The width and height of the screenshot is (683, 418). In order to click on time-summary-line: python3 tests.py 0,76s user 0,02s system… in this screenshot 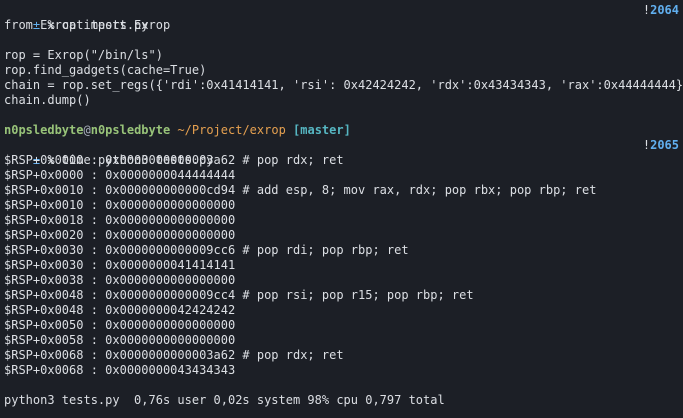, I will do `click(224, 400)`.